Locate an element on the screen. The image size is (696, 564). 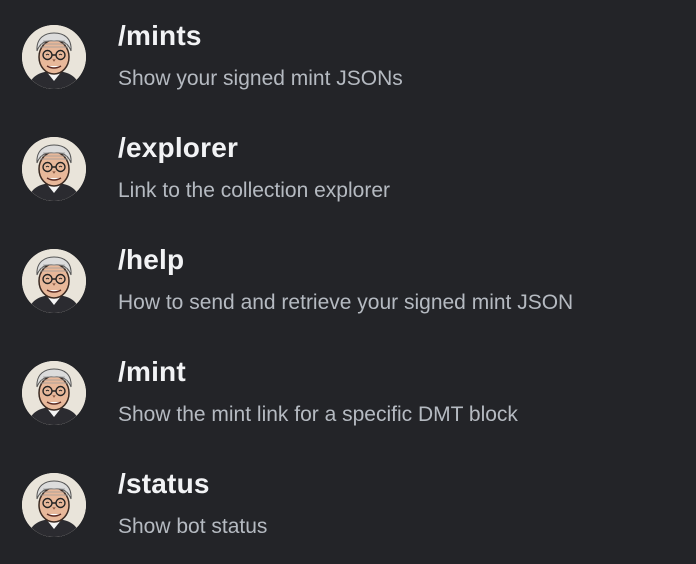
command-description: Show bot status is located at coordinates (193, 526).